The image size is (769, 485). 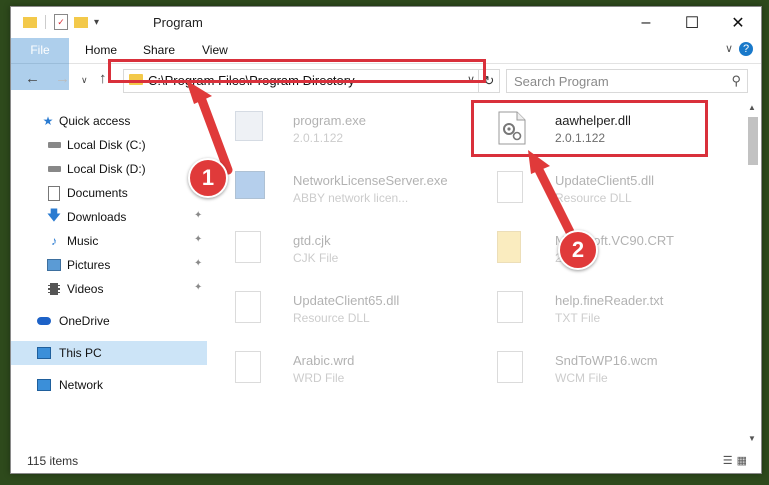 I want to click on callout-2: 2, so click(x=578, y=250).